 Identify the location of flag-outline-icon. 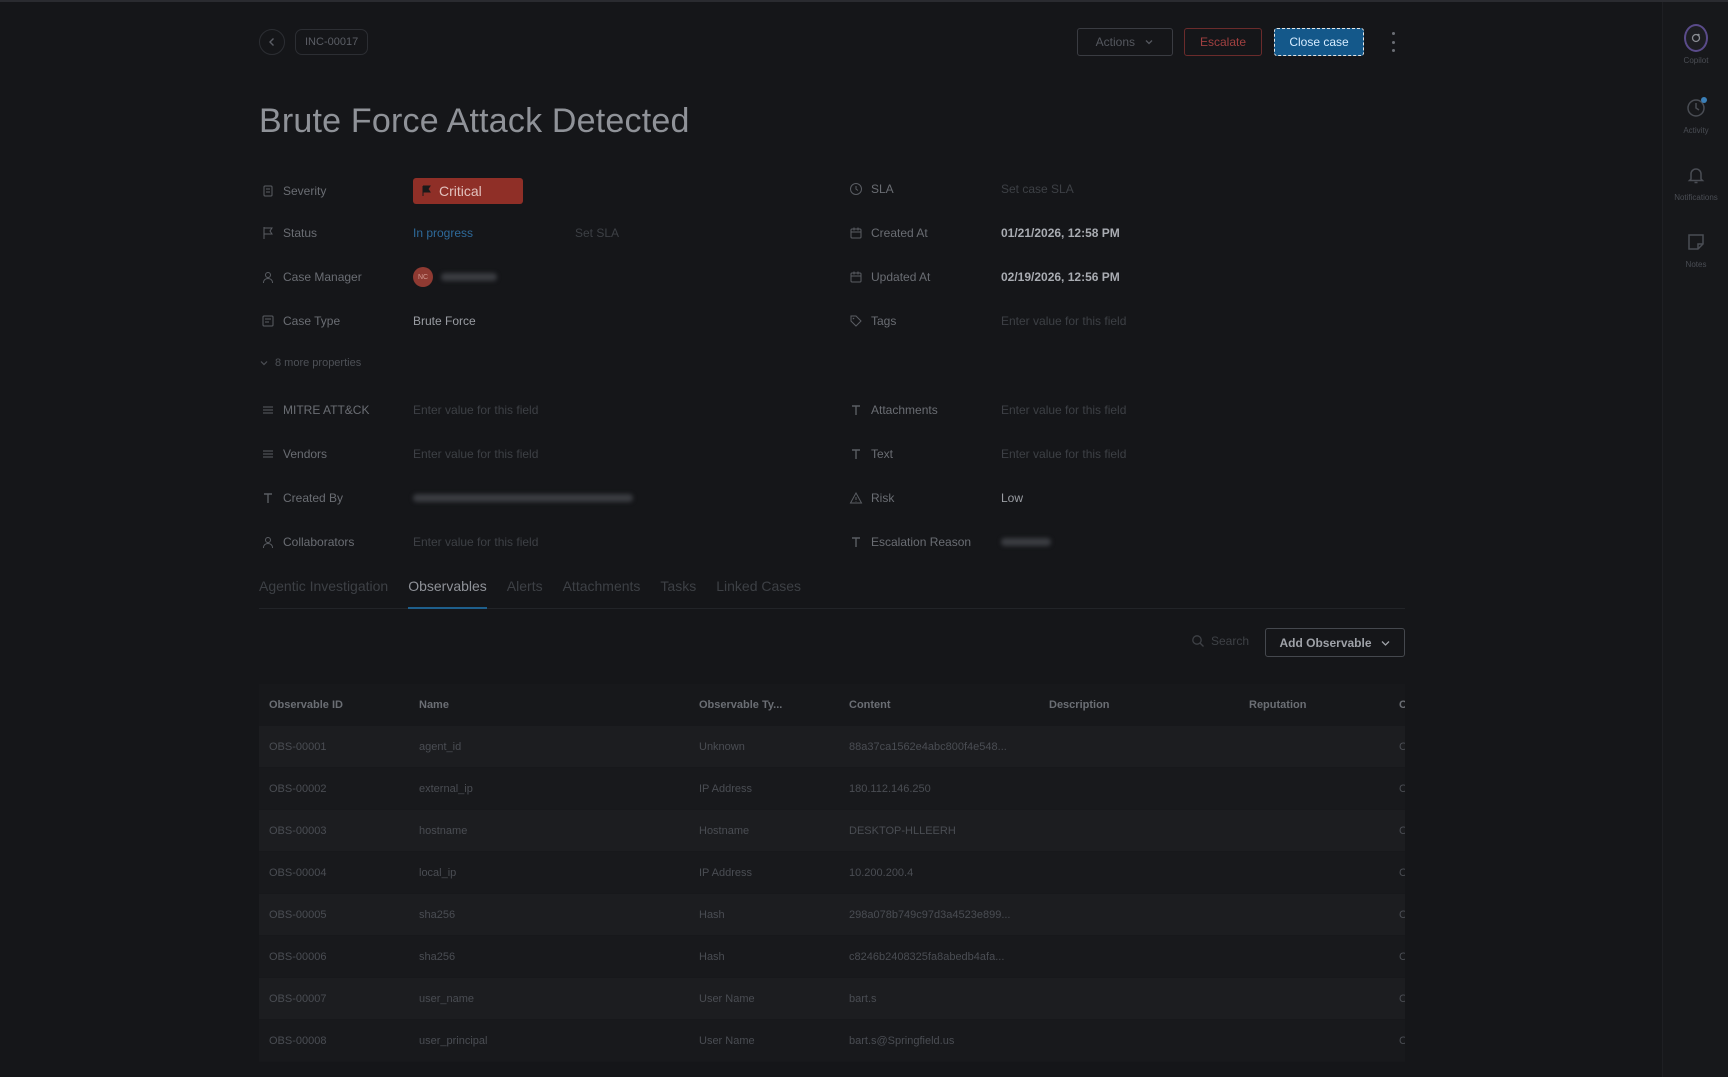
(268, 233).